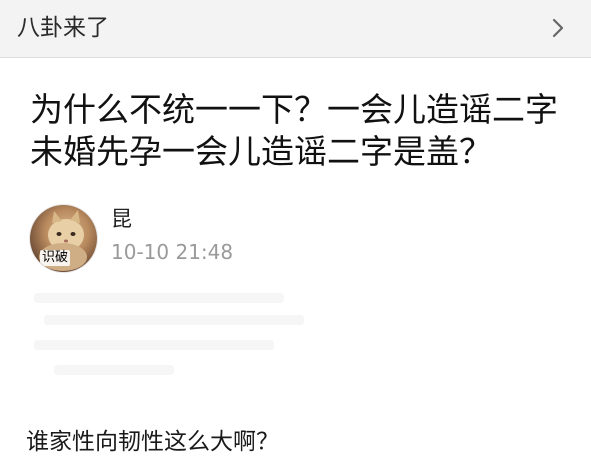 The width and height of the screenshot is (591, 474). What do you see at coordinates (558, 28) in the screenshot?
I see `chevron-right-icon` at bounding box center [558, 28].